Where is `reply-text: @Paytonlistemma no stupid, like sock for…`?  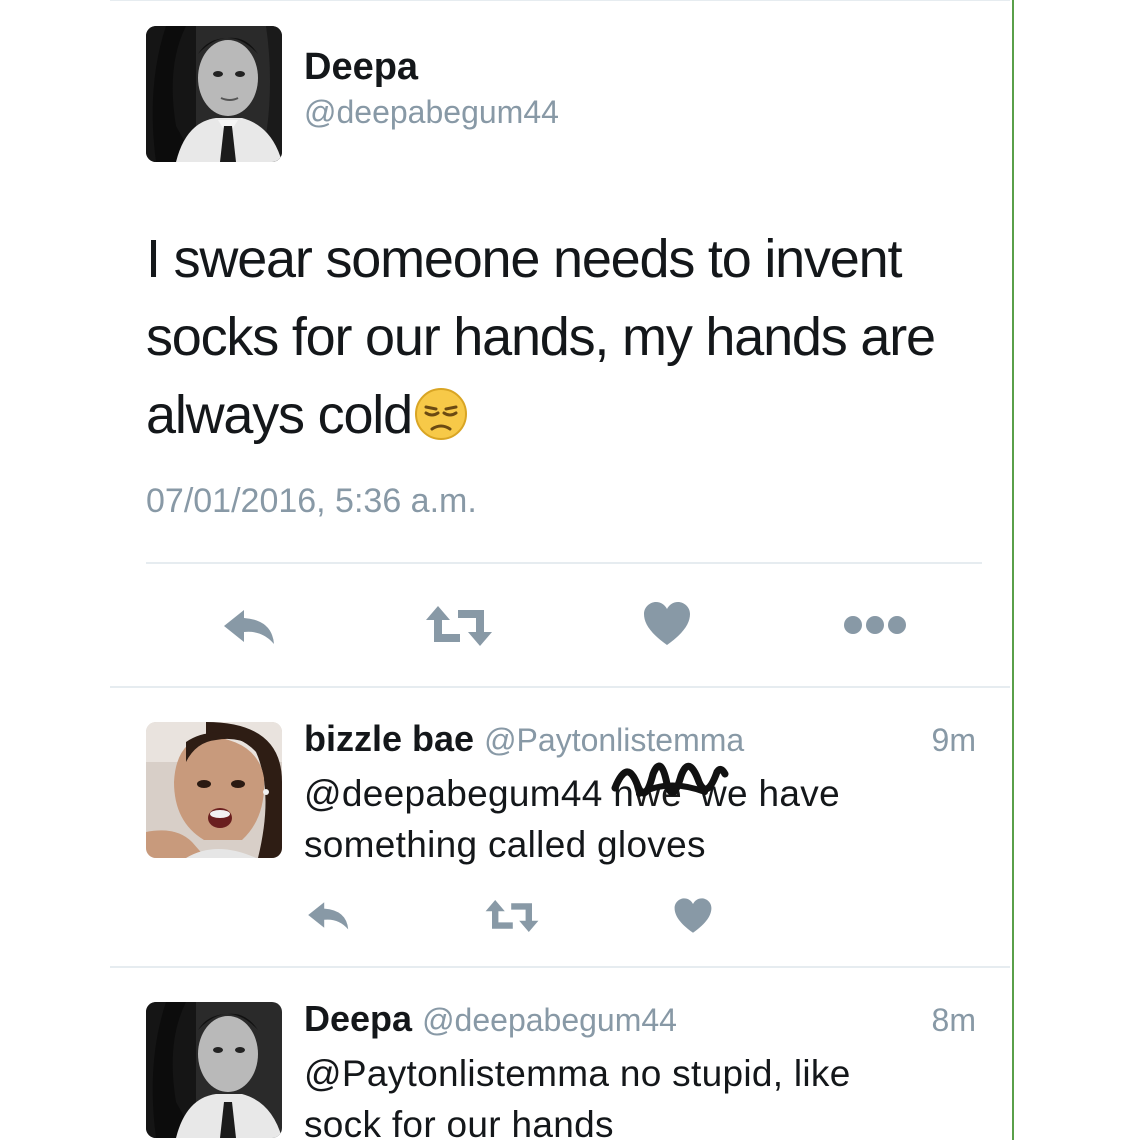 reply-text: @Paytonlistemma no stupid, like sock for… is located at coordinates (577, 1096).